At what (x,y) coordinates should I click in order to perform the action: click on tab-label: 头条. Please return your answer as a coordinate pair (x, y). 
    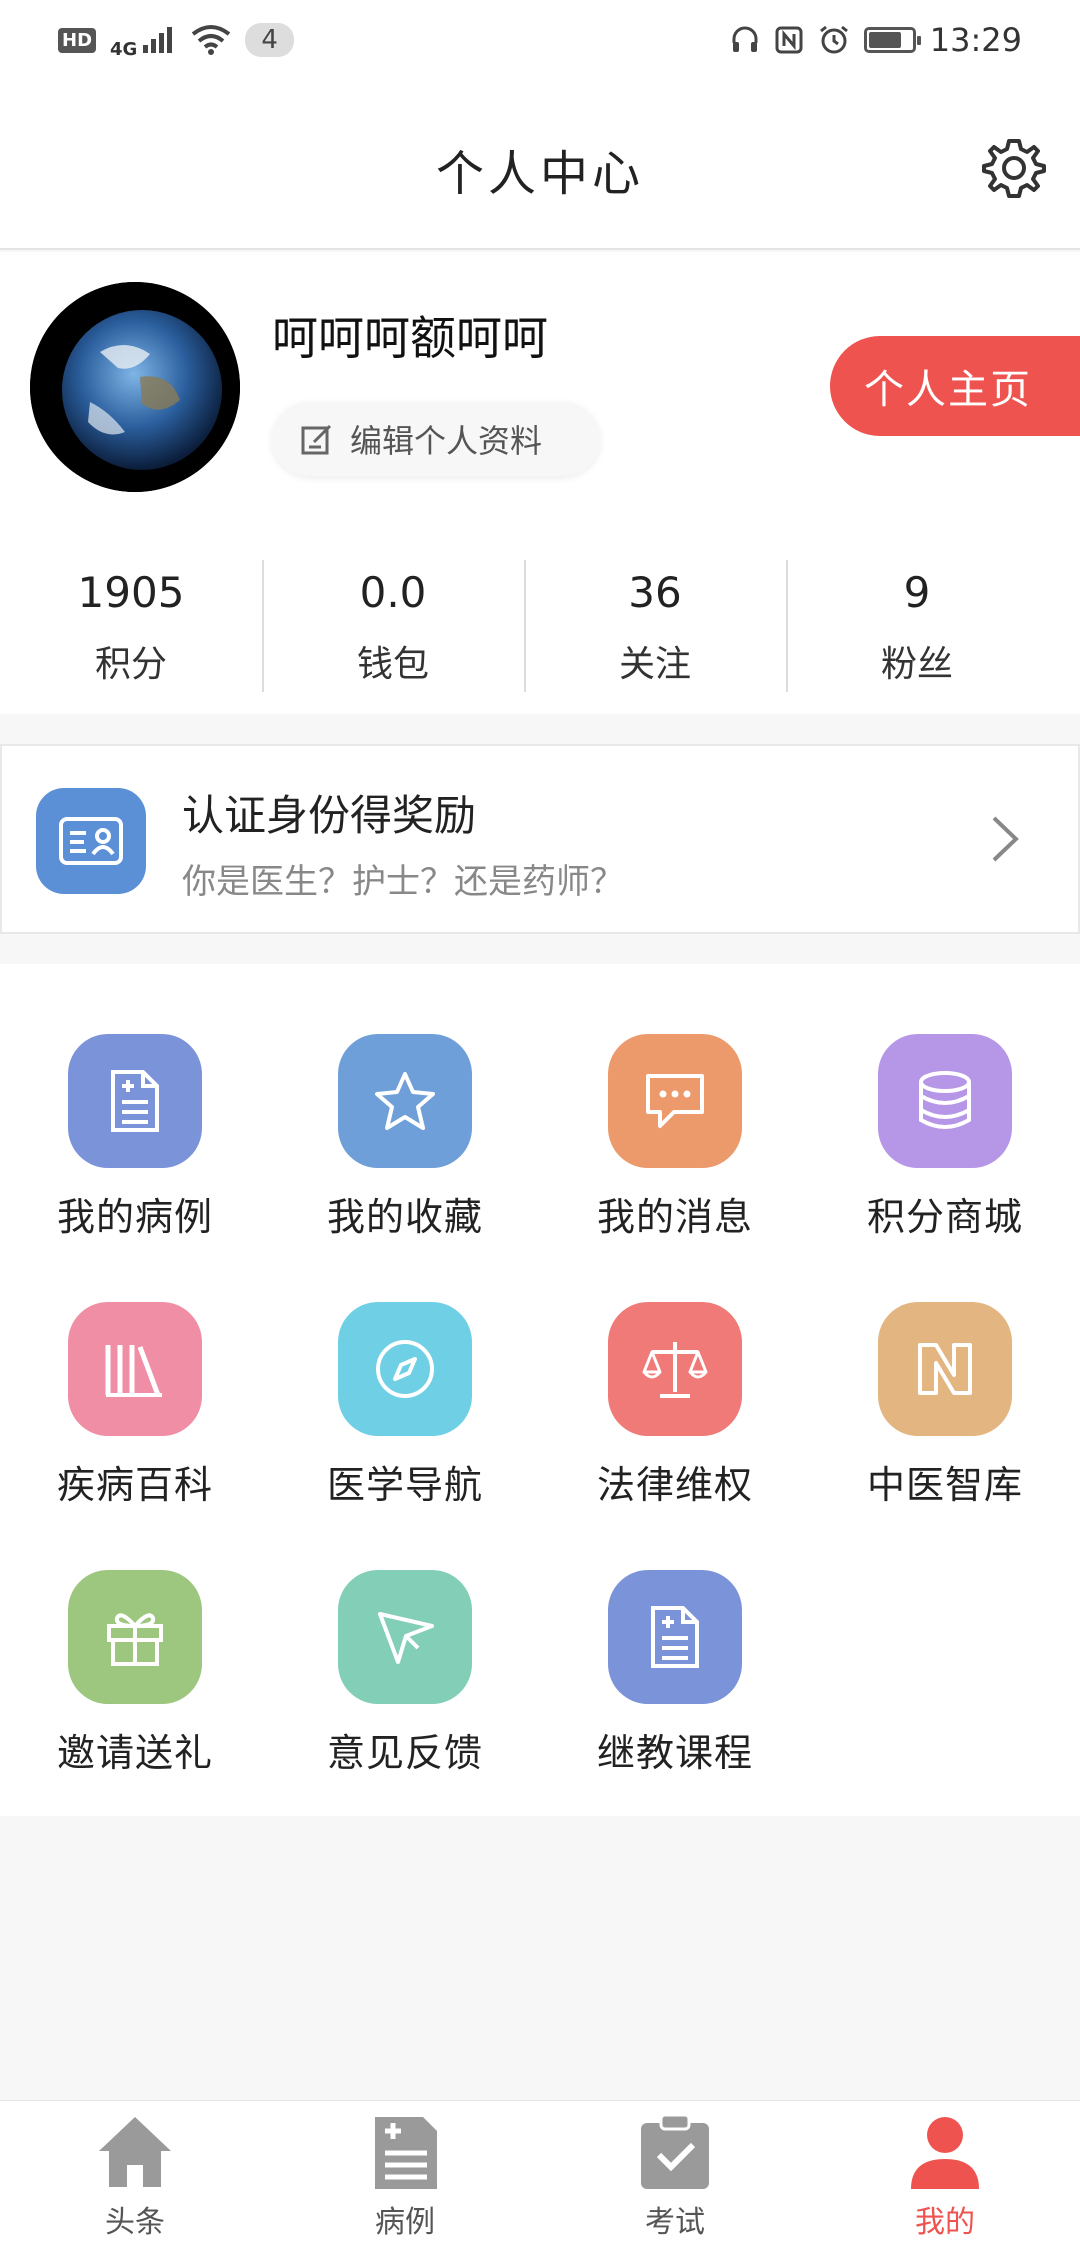
    Looking at the image, I should click on (135, 2222).